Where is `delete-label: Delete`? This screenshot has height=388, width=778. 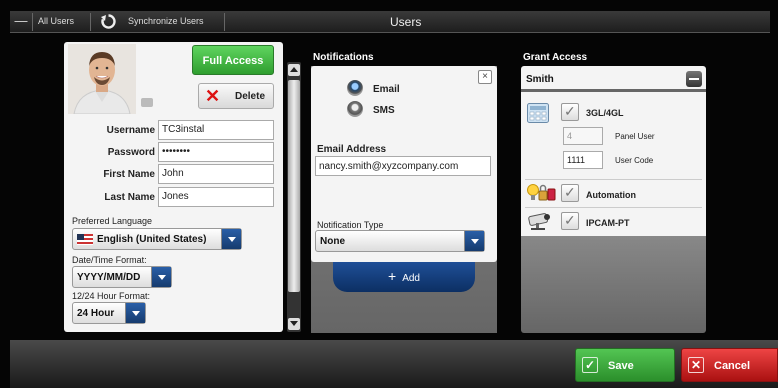 delete-label: Delete is located at coordinates (250, 96).